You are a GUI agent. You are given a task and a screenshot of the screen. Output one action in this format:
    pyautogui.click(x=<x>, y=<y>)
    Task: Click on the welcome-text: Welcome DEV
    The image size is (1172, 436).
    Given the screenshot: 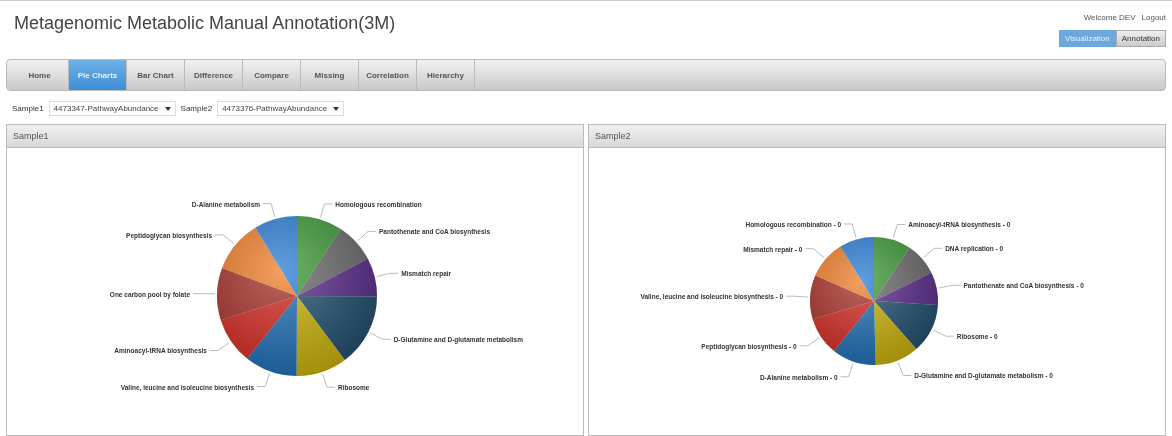 What is the action you would take?
    pyautogui.click(x=1109, y=17)
    